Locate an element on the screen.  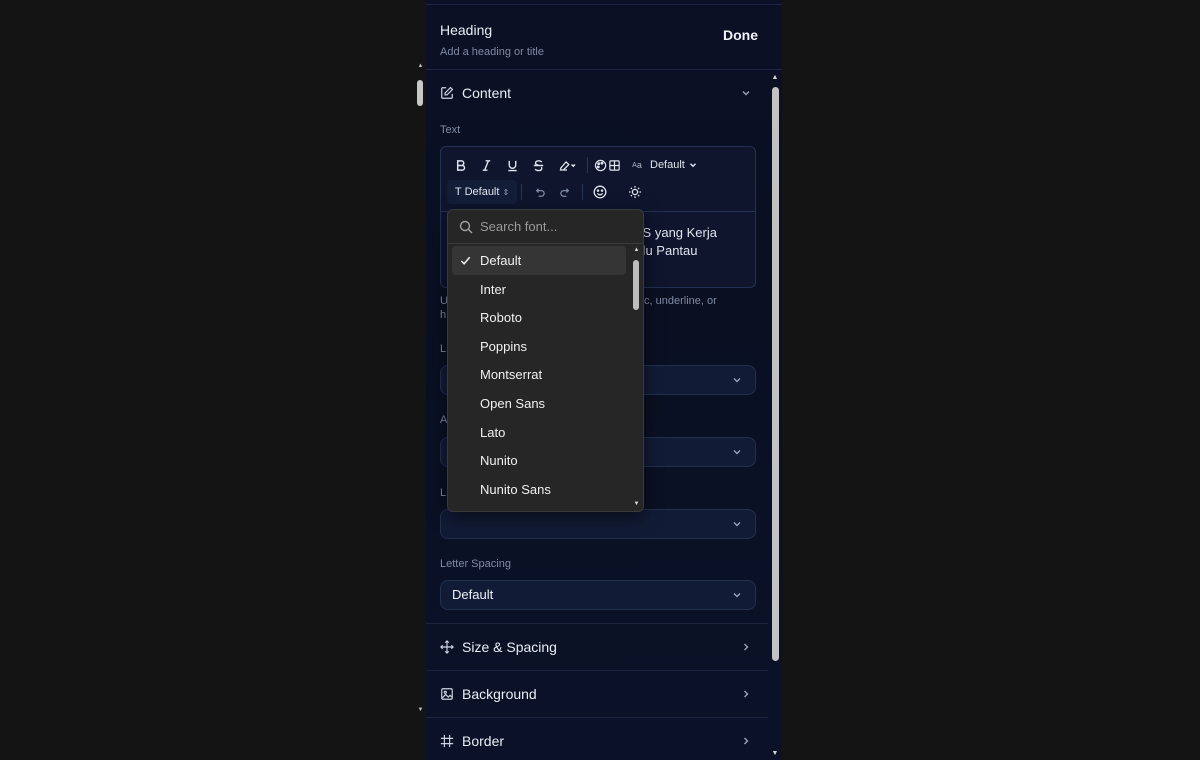
background-label: Background is located at coordinates (499, 694).